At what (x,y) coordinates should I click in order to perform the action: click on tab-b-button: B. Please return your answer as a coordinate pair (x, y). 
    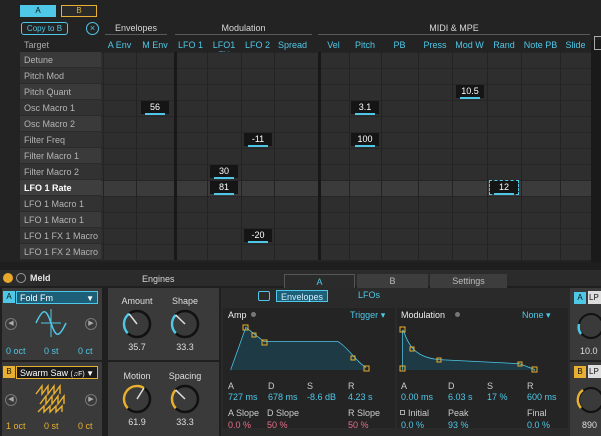
    Looking at the image, I should click on (79, 11).